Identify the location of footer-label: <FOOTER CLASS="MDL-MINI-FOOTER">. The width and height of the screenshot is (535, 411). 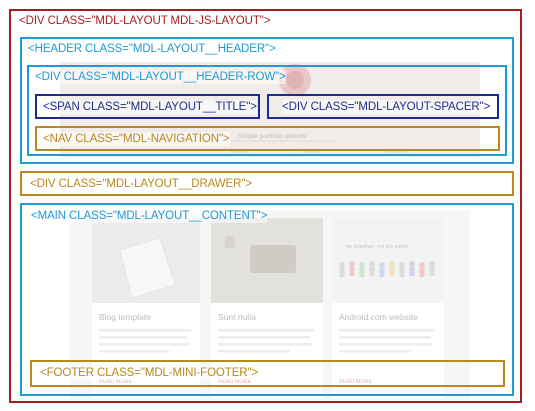
(149, 373).